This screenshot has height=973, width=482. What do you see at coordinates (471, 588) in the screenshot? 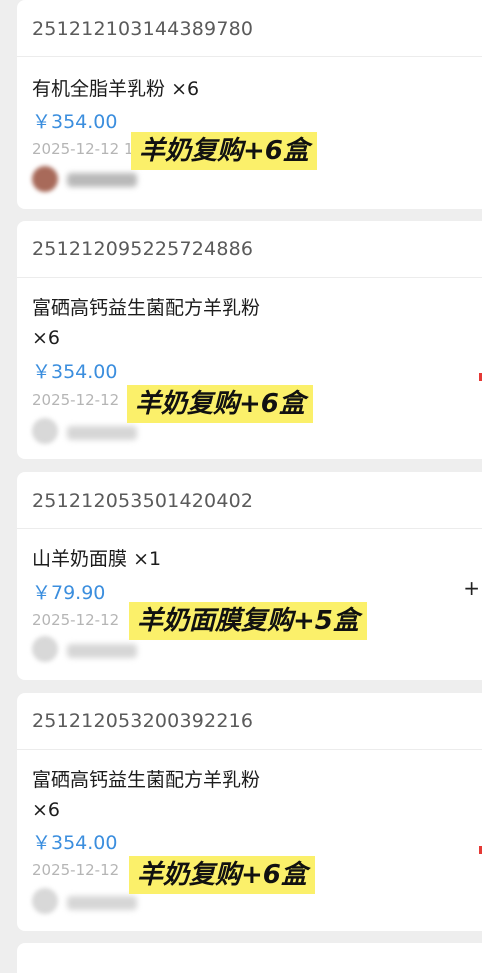
I see `quantity-adjust-mark: +` at bounding box center [471, 588].